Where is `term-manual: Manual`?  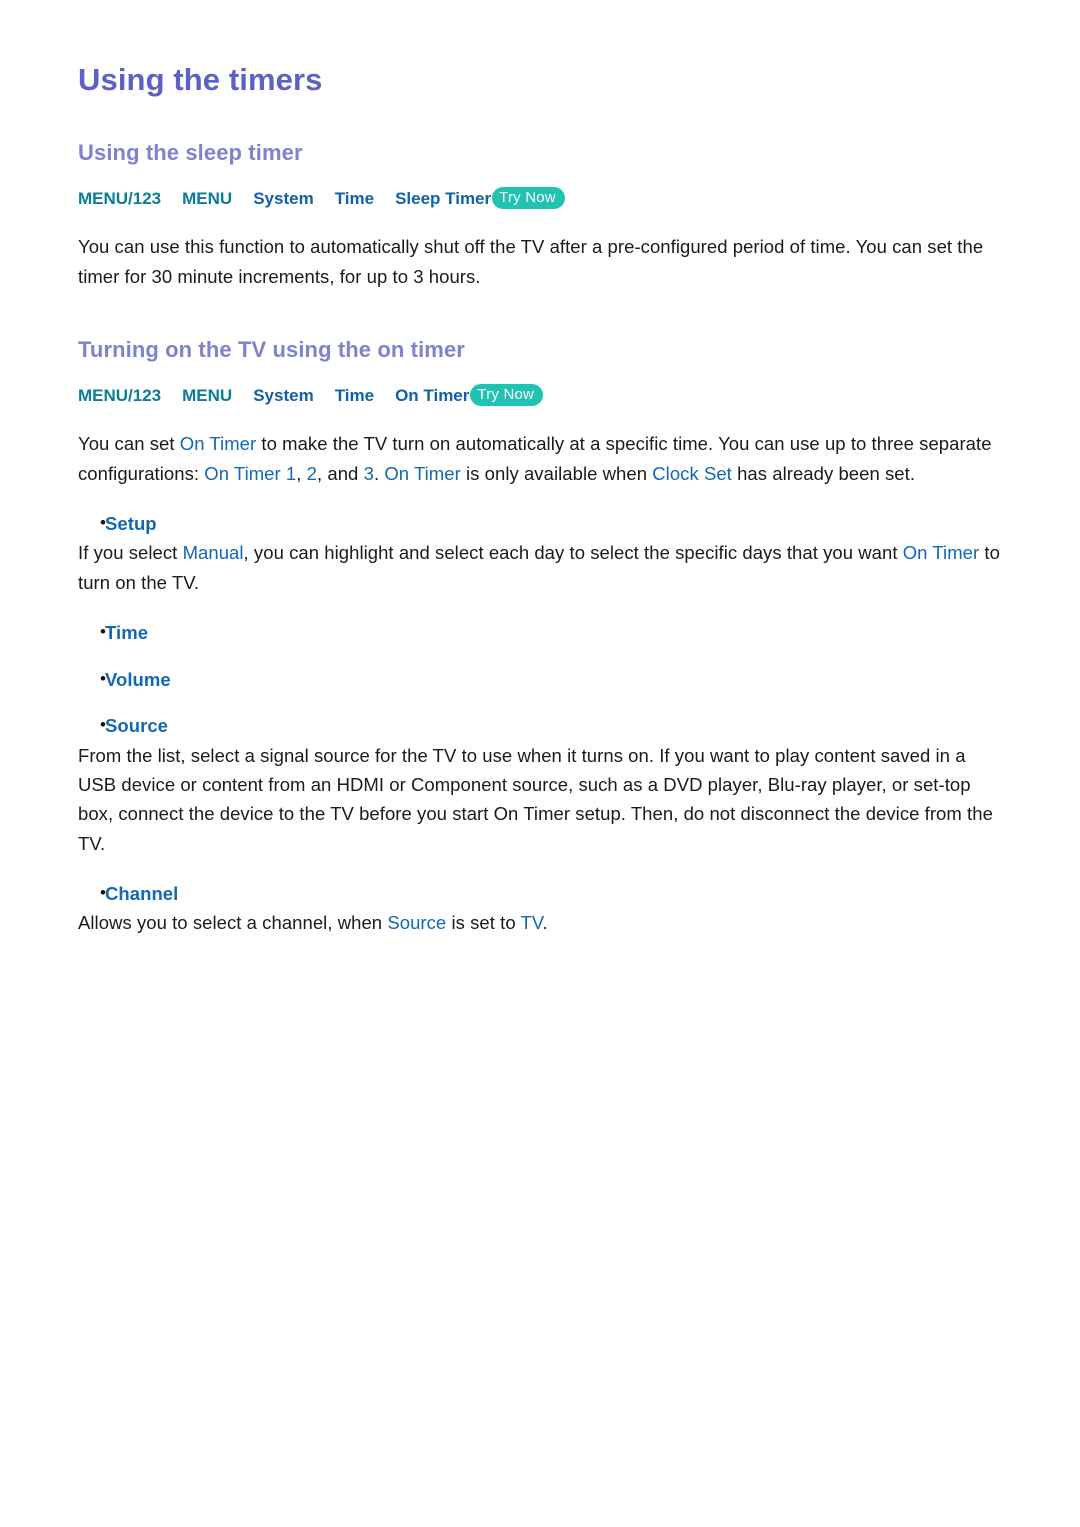
term-manual: Manual is located at coordinates (213, 553).